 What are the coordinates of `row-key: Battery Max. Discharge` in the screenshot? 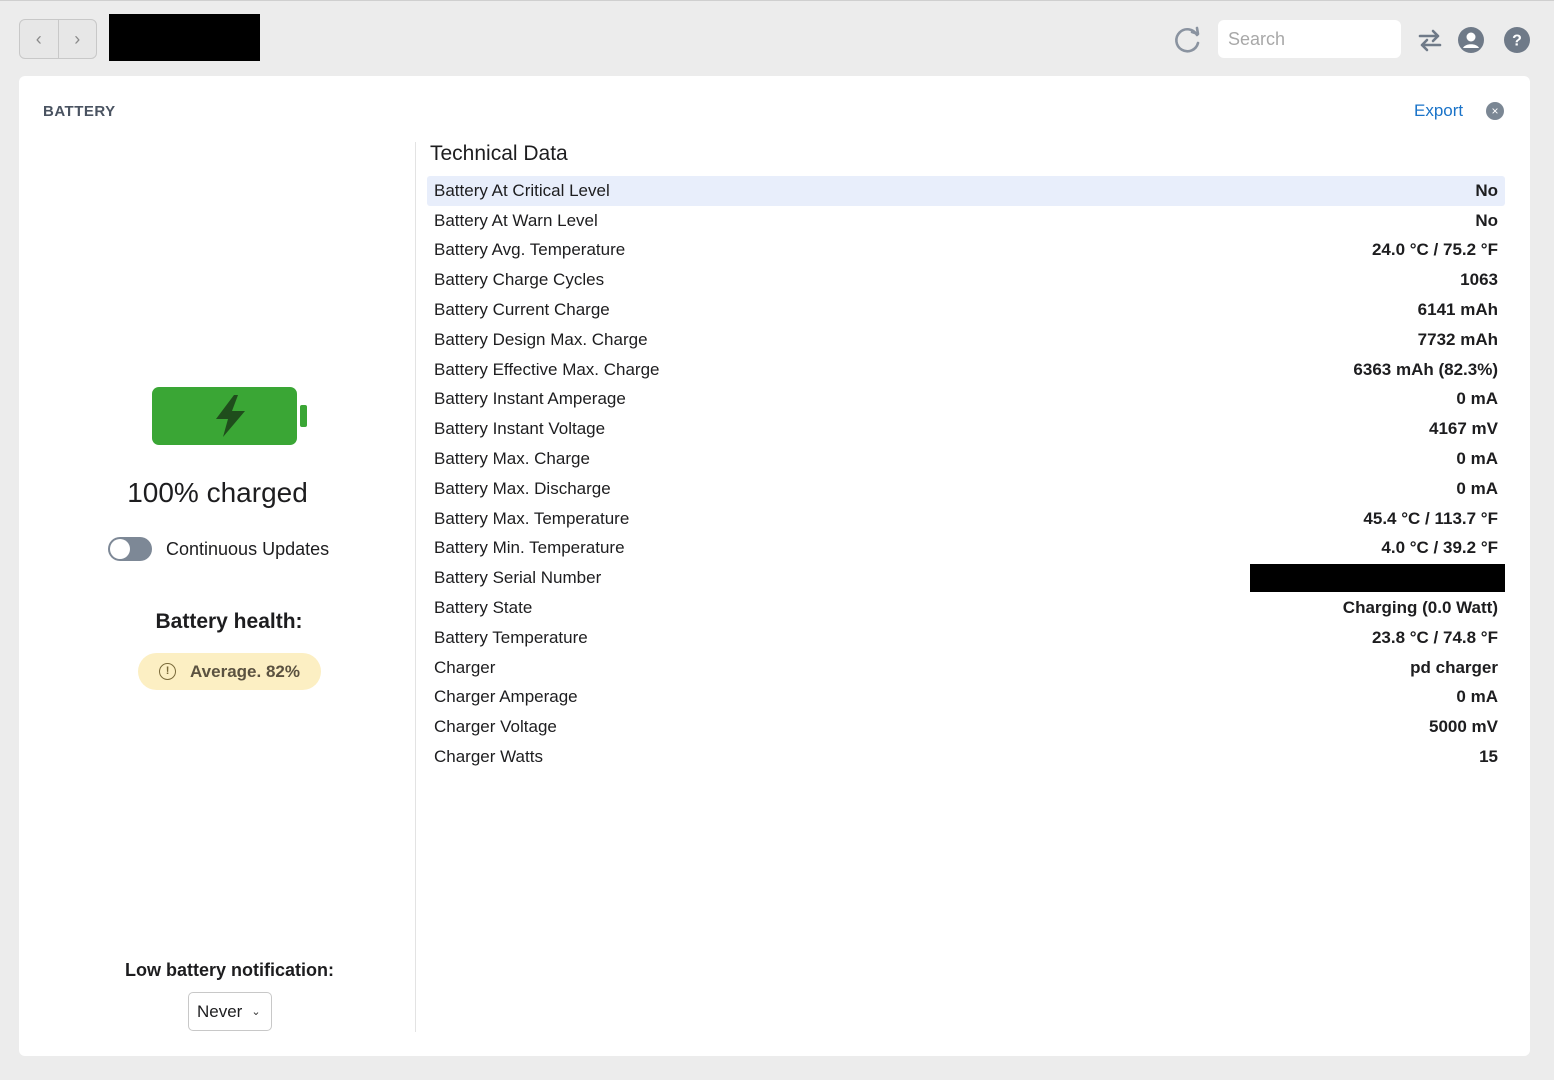 It's located at (522, 488).